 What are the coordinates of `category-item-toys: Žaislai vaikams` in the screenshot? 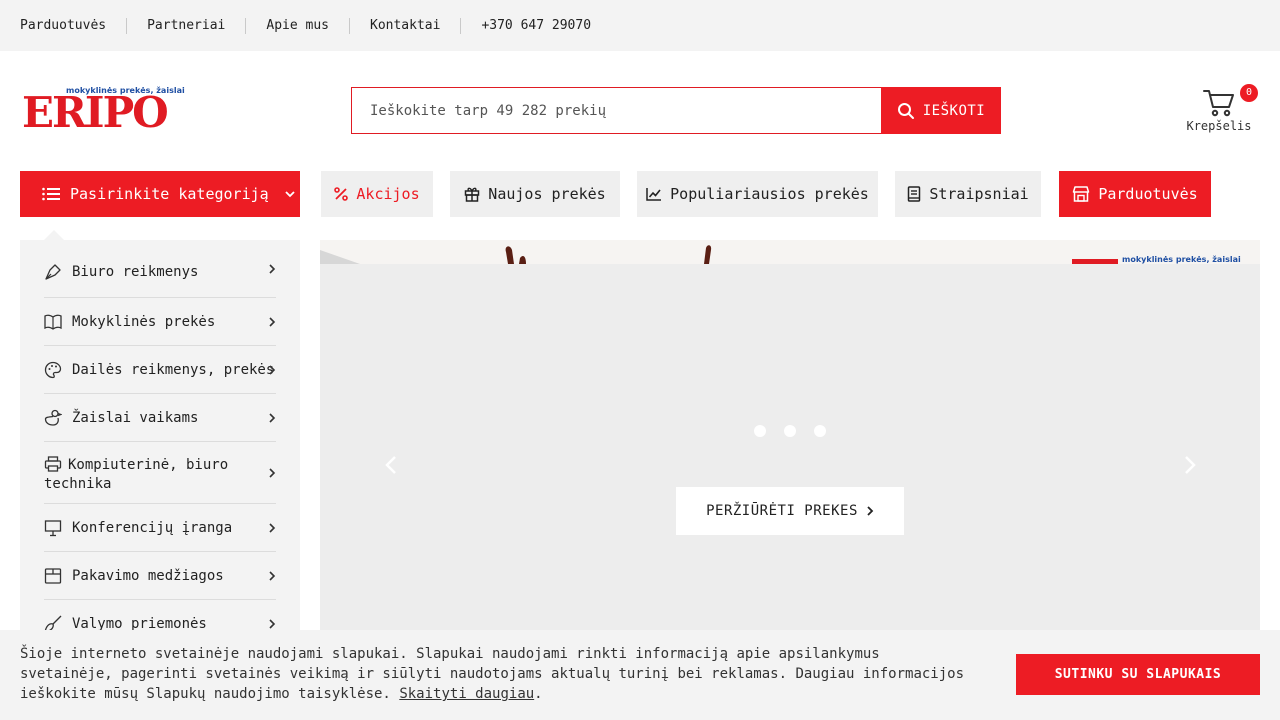 It's located at (160, 418).